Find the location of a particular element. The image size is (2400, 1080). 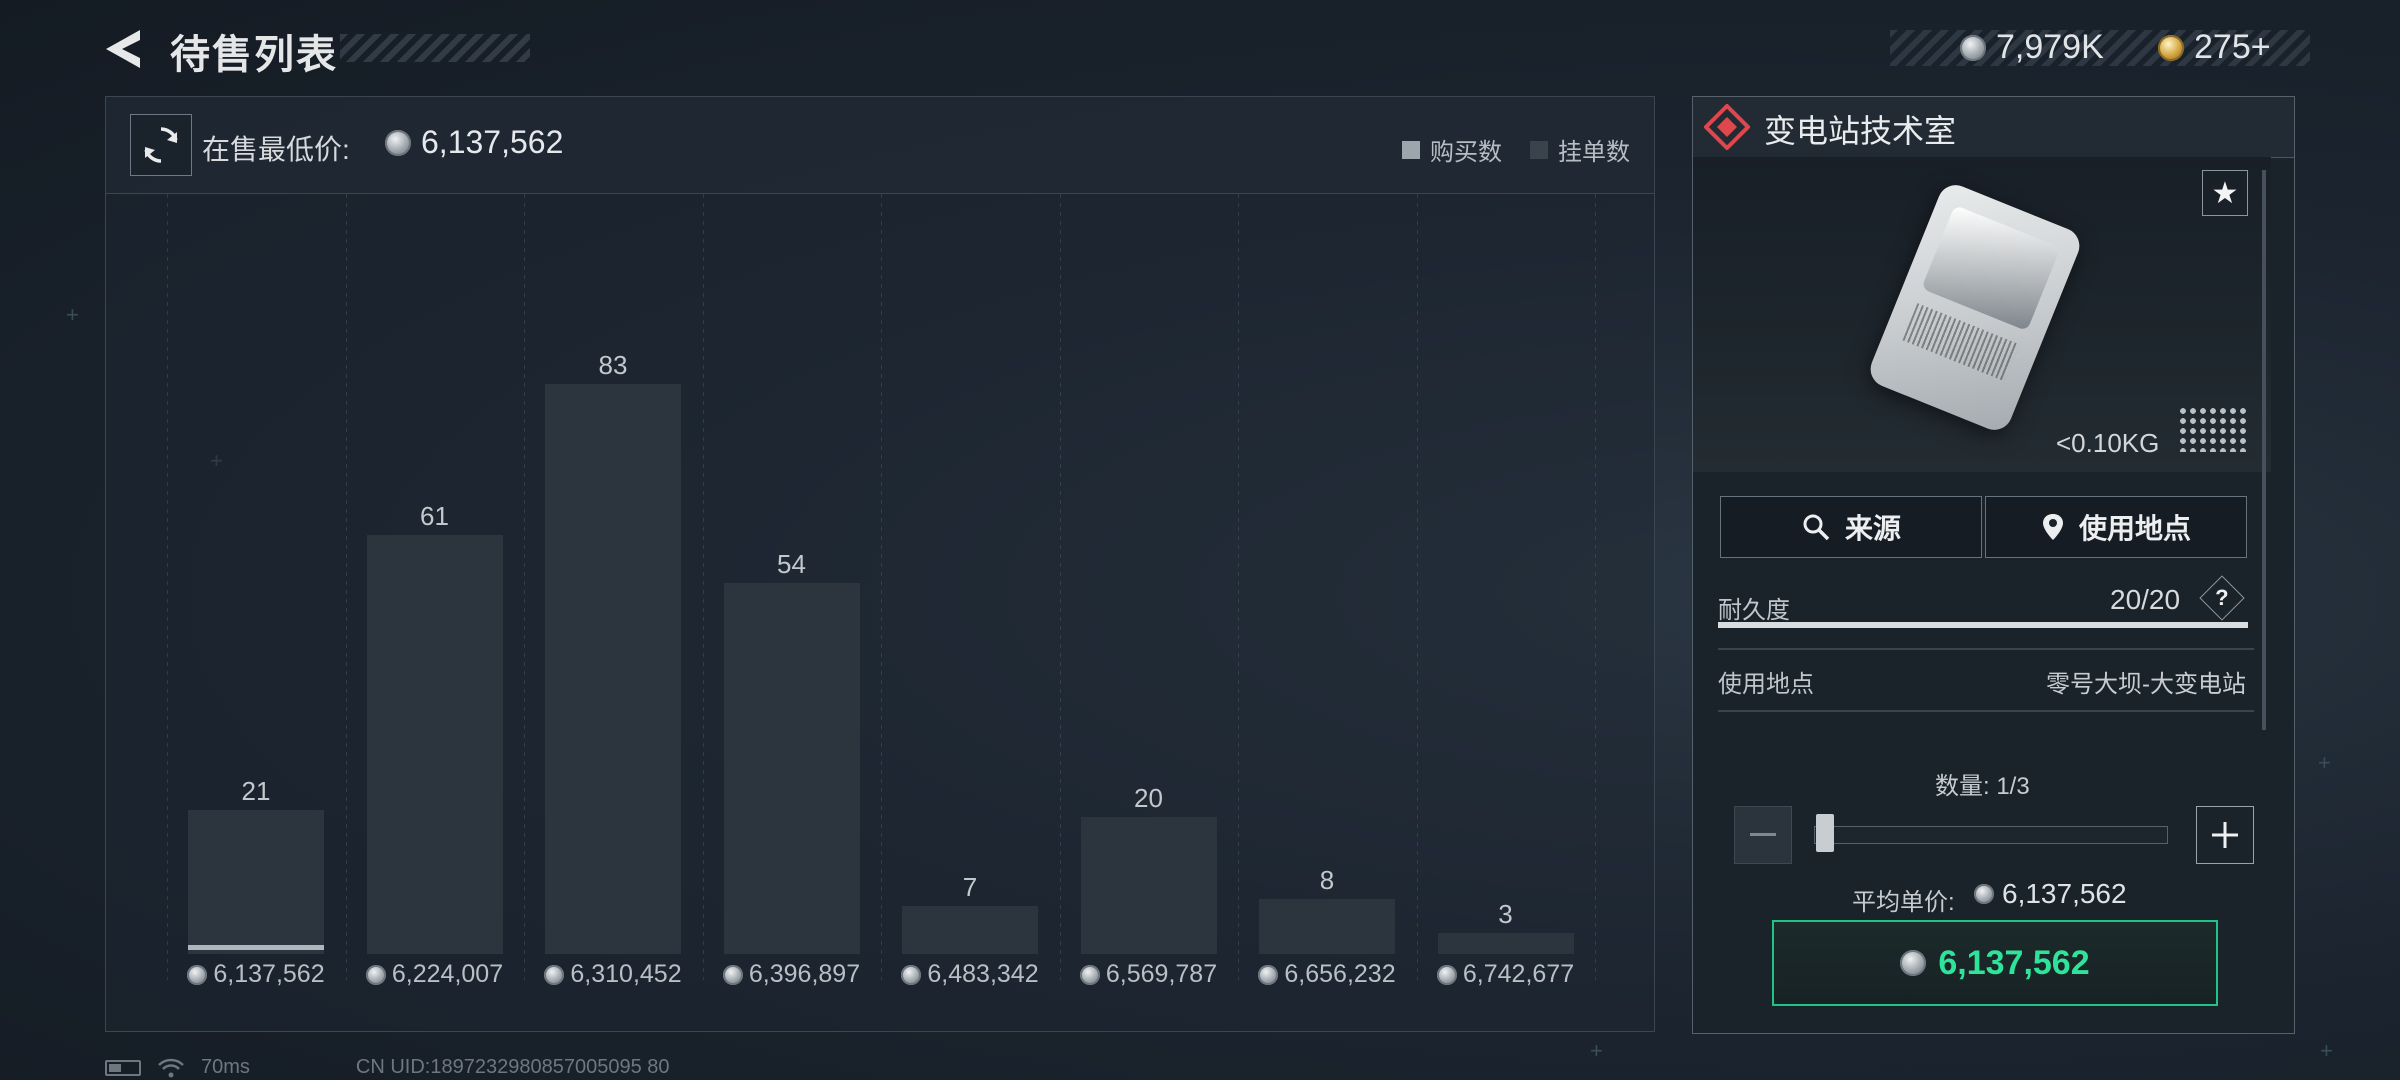

bar-value-label: 8 is located at coordinates (1327, 880).